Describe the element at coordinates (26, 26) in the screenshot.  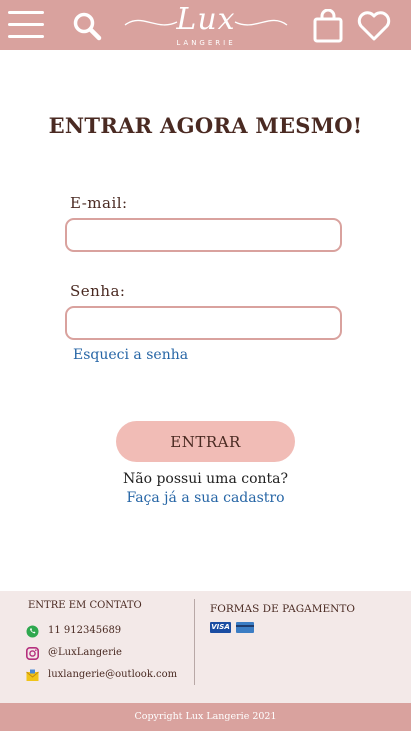
I see `menu-icon` at that location.